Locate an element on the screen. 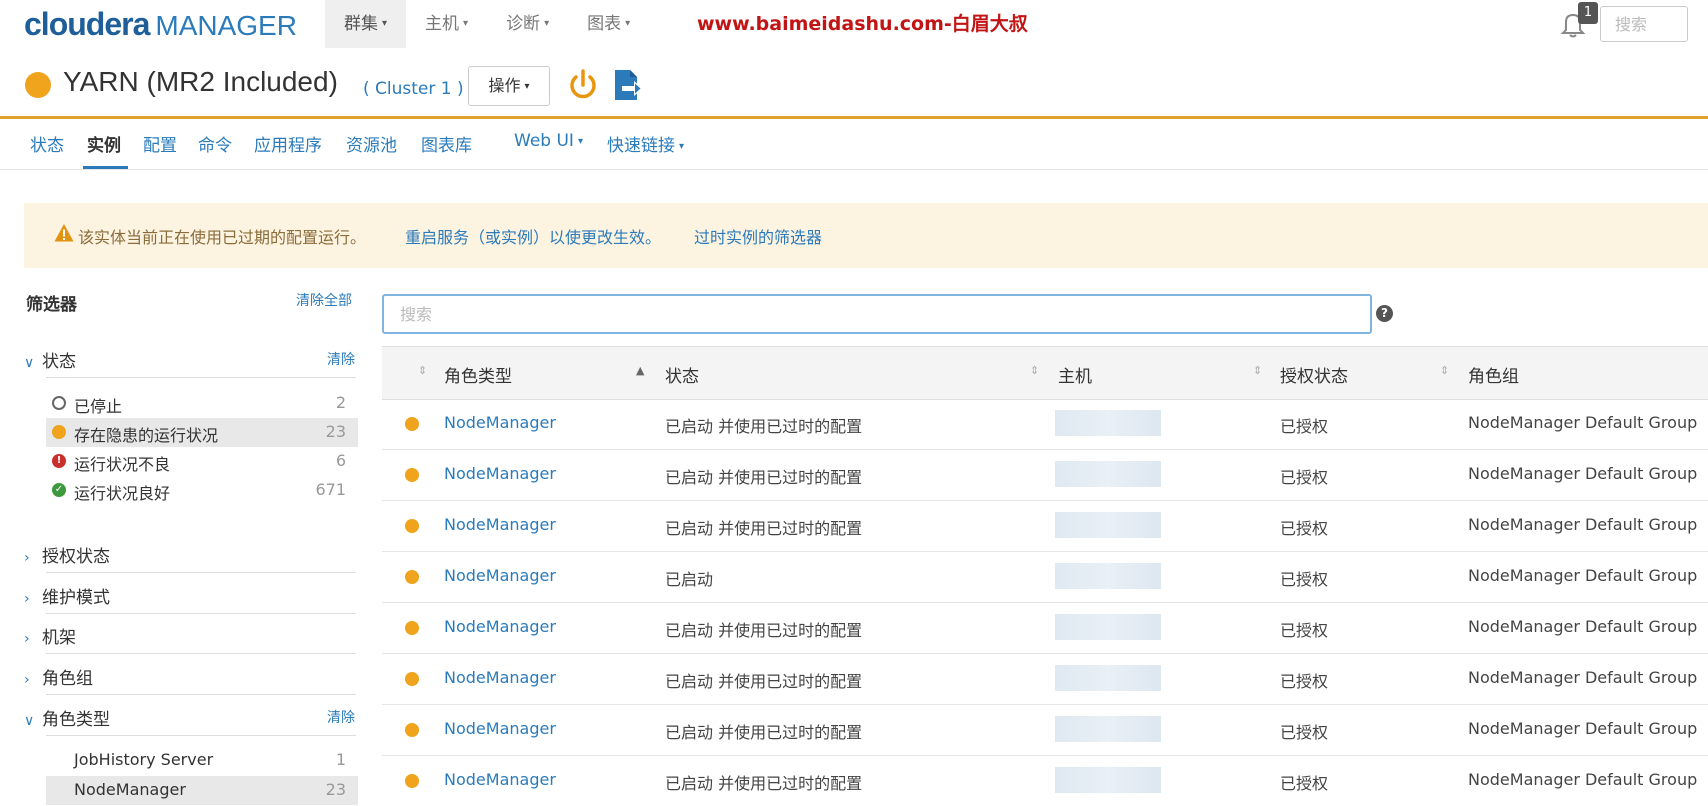 This screenshot has height=806, width=1708. filter-option-bad-health: ! 运行状况不良 6 is located at coordinates (202, 461).